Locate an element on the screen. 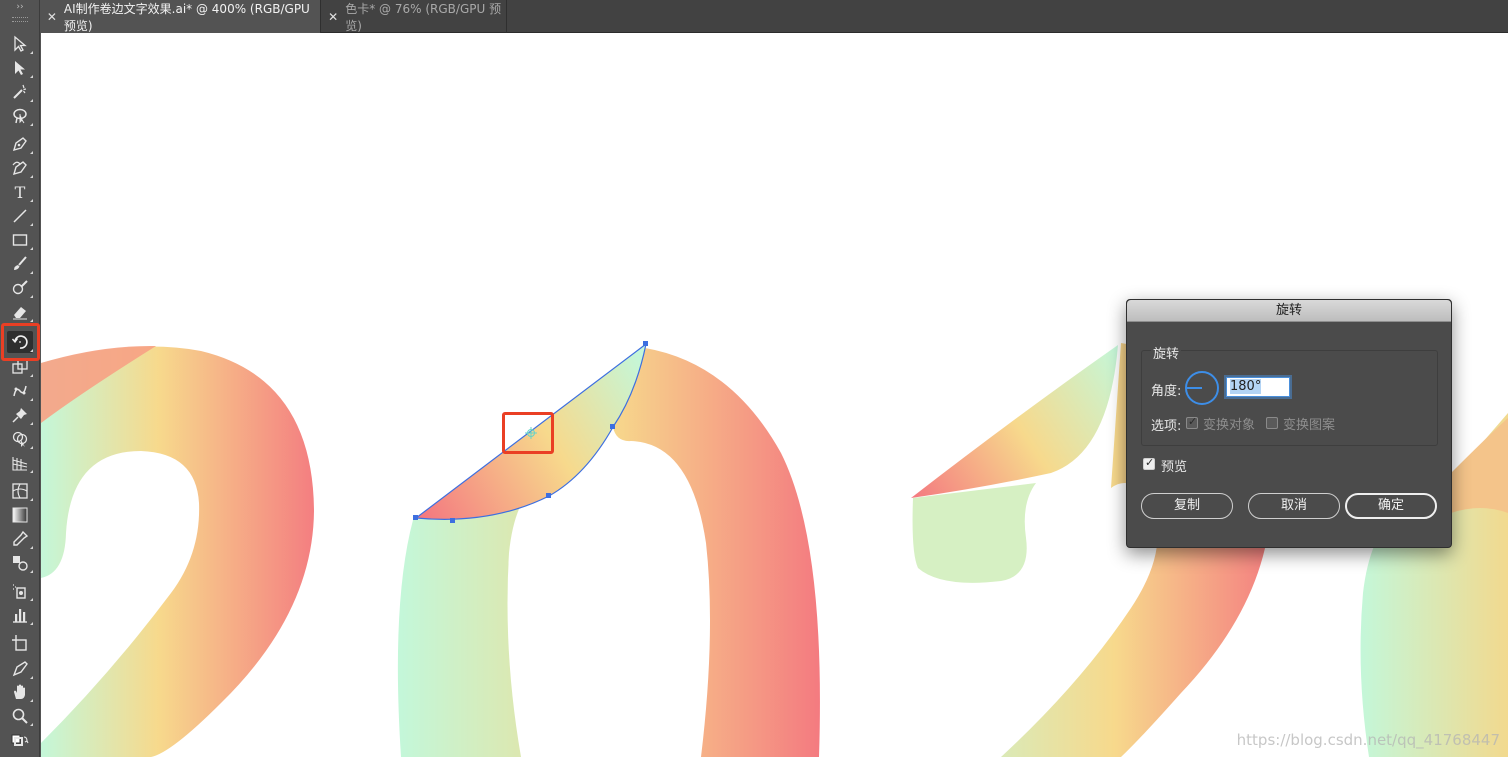 This screenshot has height=757, width=1508. slice-tool-icon is located at coordinates (20, 669).